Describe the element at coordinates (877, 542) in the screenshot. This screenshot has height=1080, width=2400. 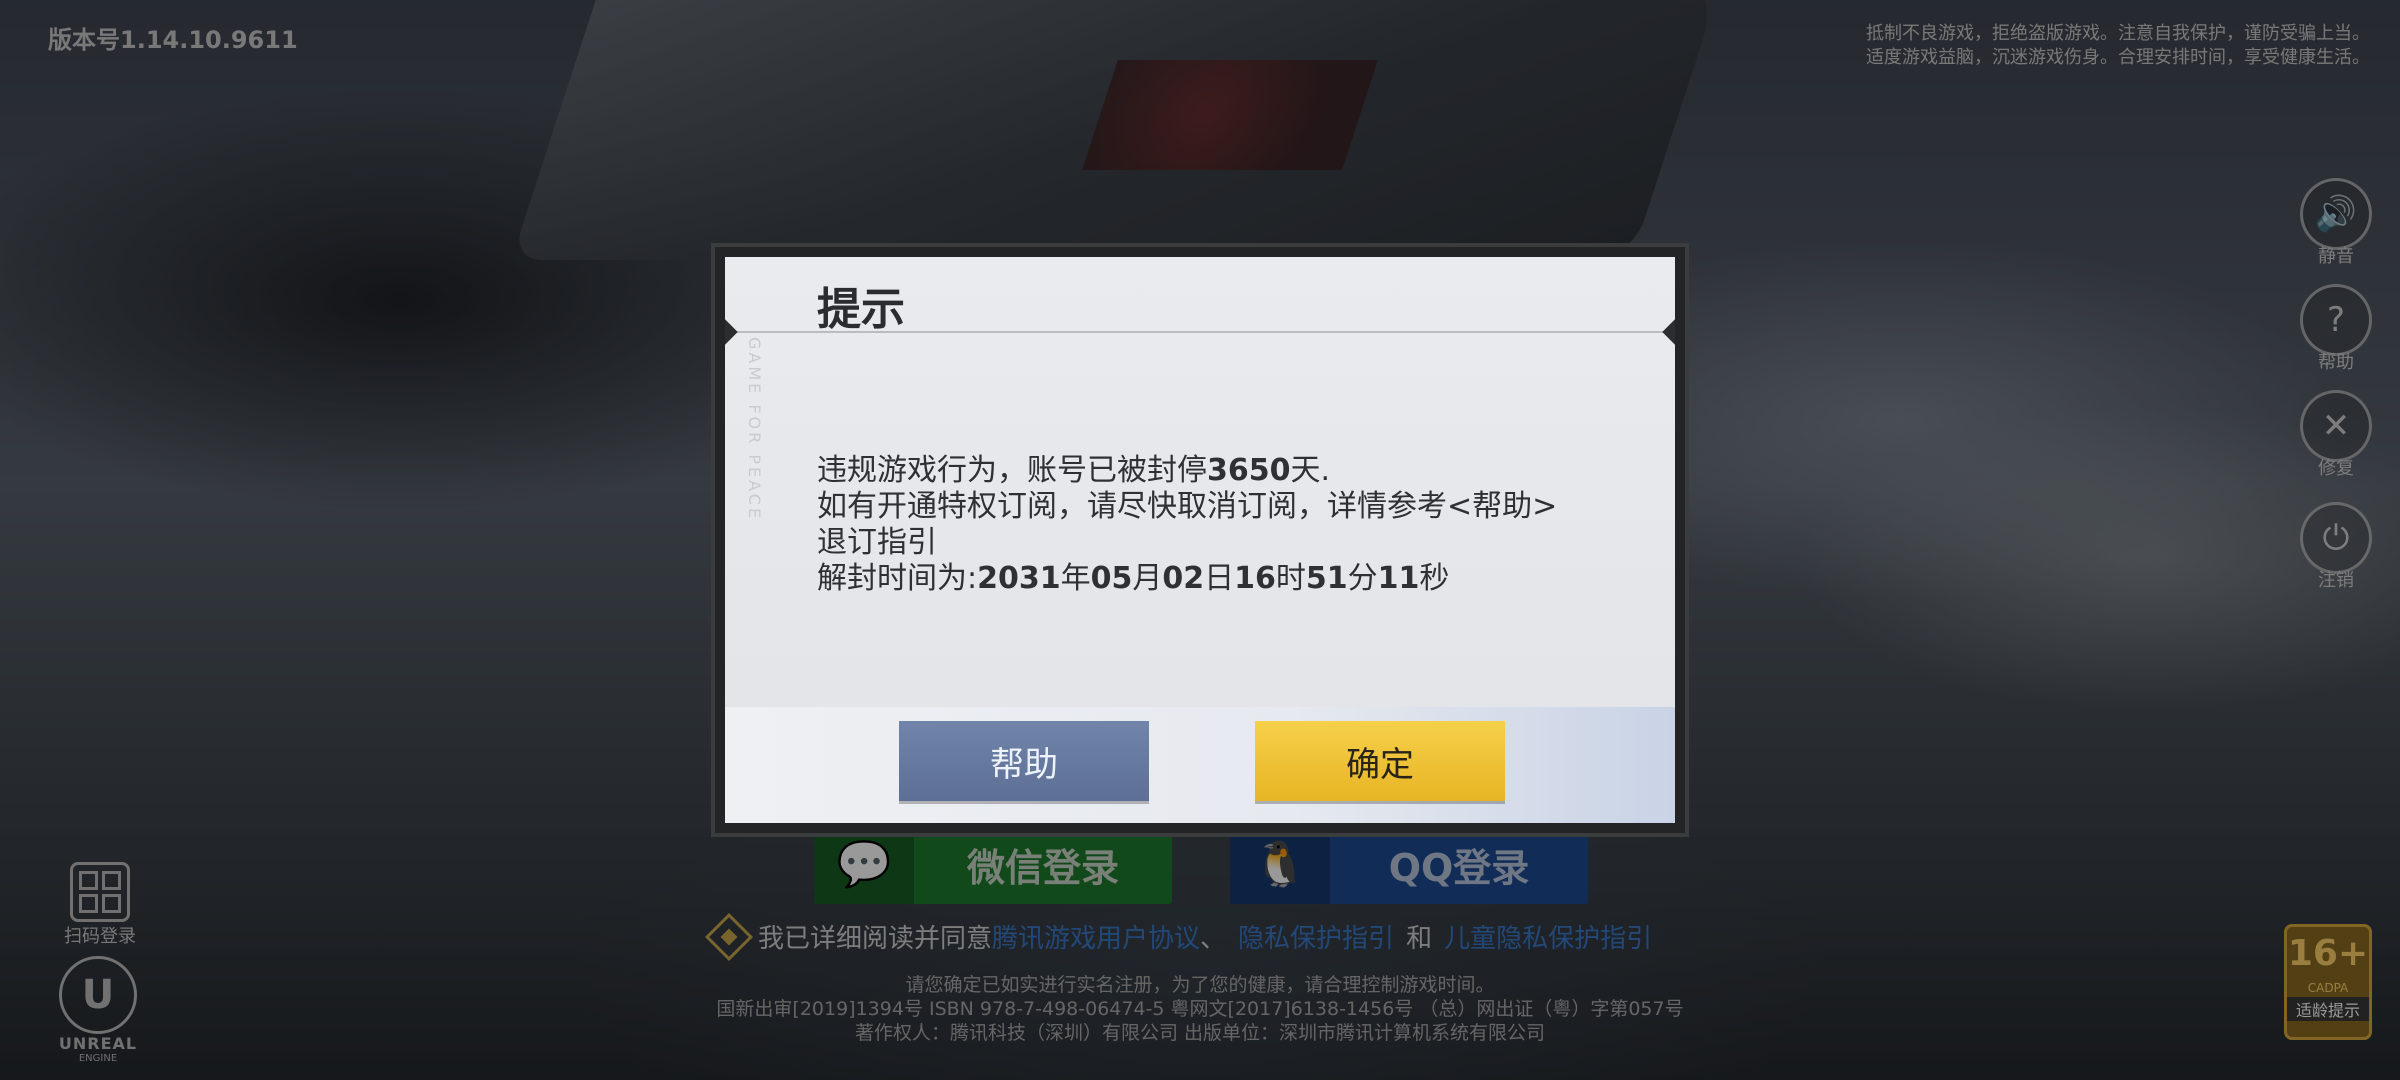
I see `unsubscribe-guide-line: 退订指引` at that location.